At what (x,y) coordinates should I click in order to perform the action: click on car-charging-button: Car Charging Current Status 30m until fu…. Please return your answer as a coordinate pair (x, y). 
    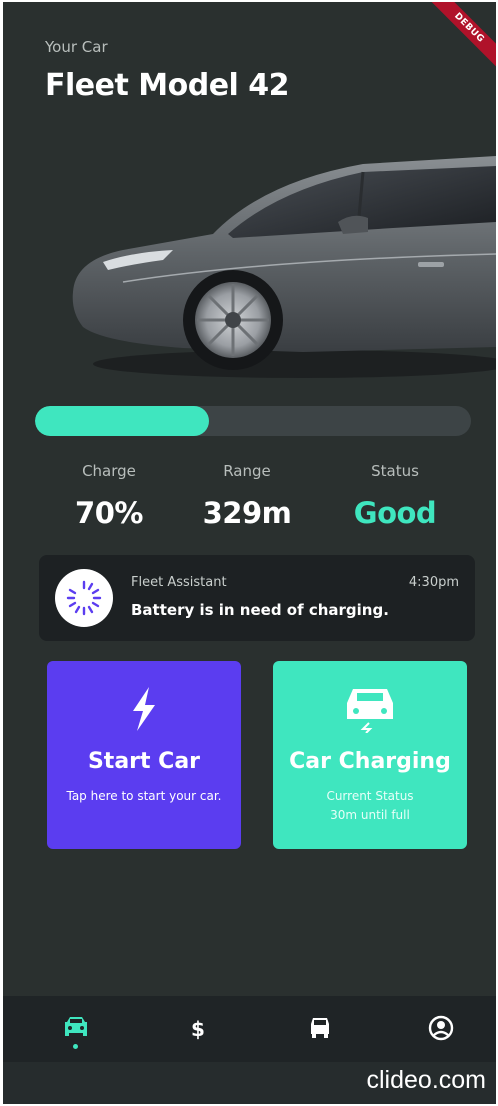
    Looking at the image, I should click on (370, 755).